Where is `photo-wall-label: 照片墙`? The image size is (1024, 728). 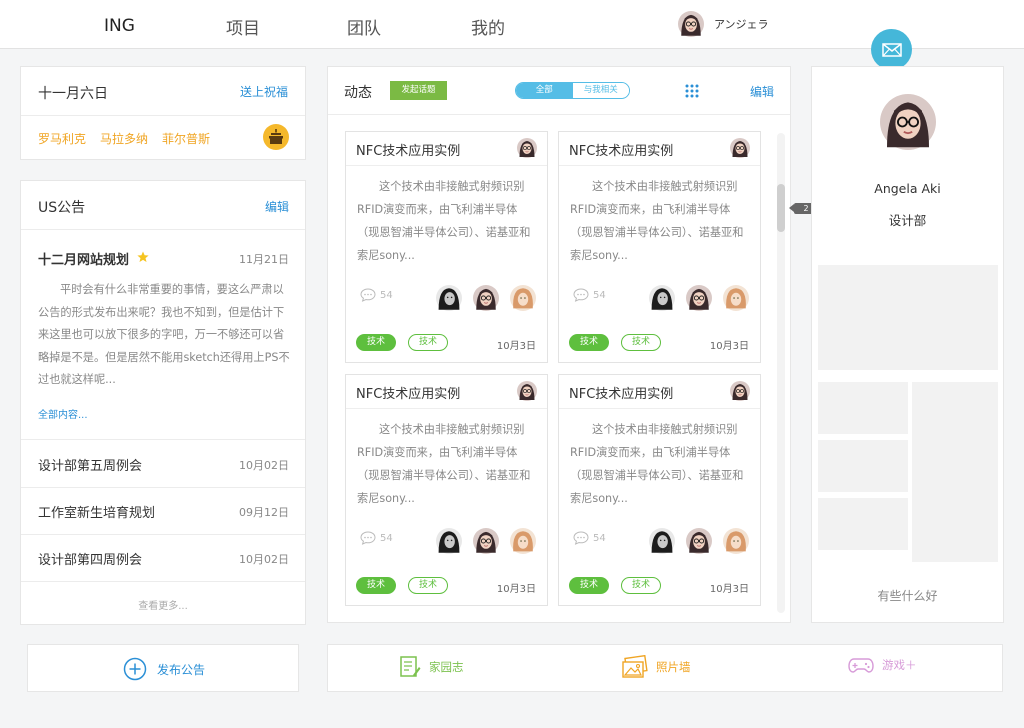 photo-wall-label: 照片墙 is located at coordinates (673, 667).